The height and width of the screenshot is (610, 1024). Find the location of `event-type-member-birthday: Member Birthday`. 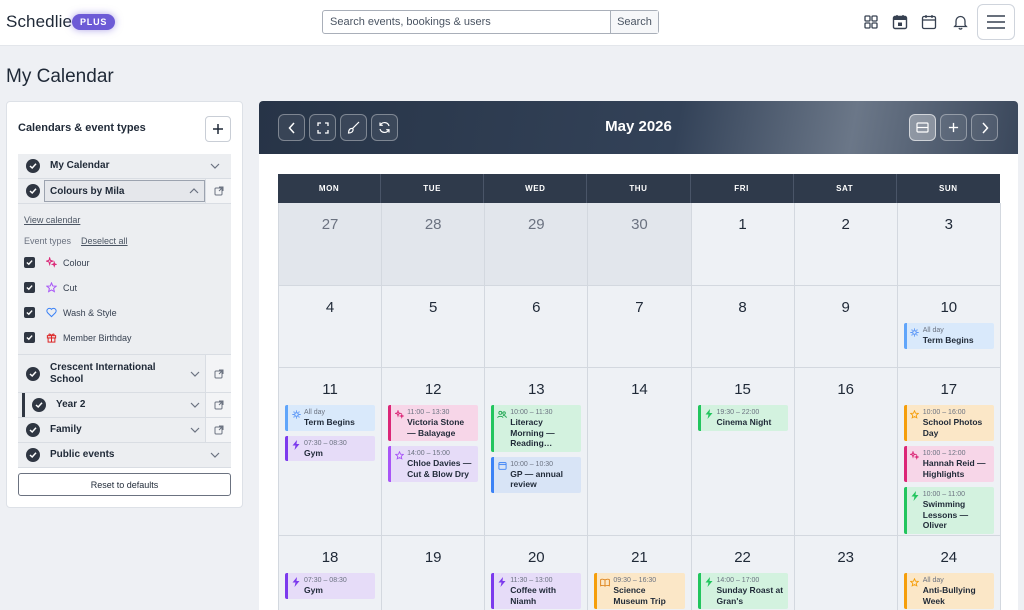

event-type-member-birthday: Member Birthday is located at coordinates (124, 337).